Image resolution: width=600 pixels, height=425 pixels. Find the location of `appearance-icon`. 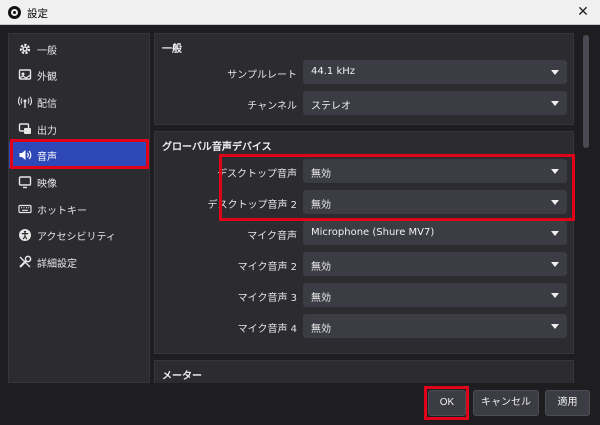

appearance-icon is located at coordinates (25, 75).